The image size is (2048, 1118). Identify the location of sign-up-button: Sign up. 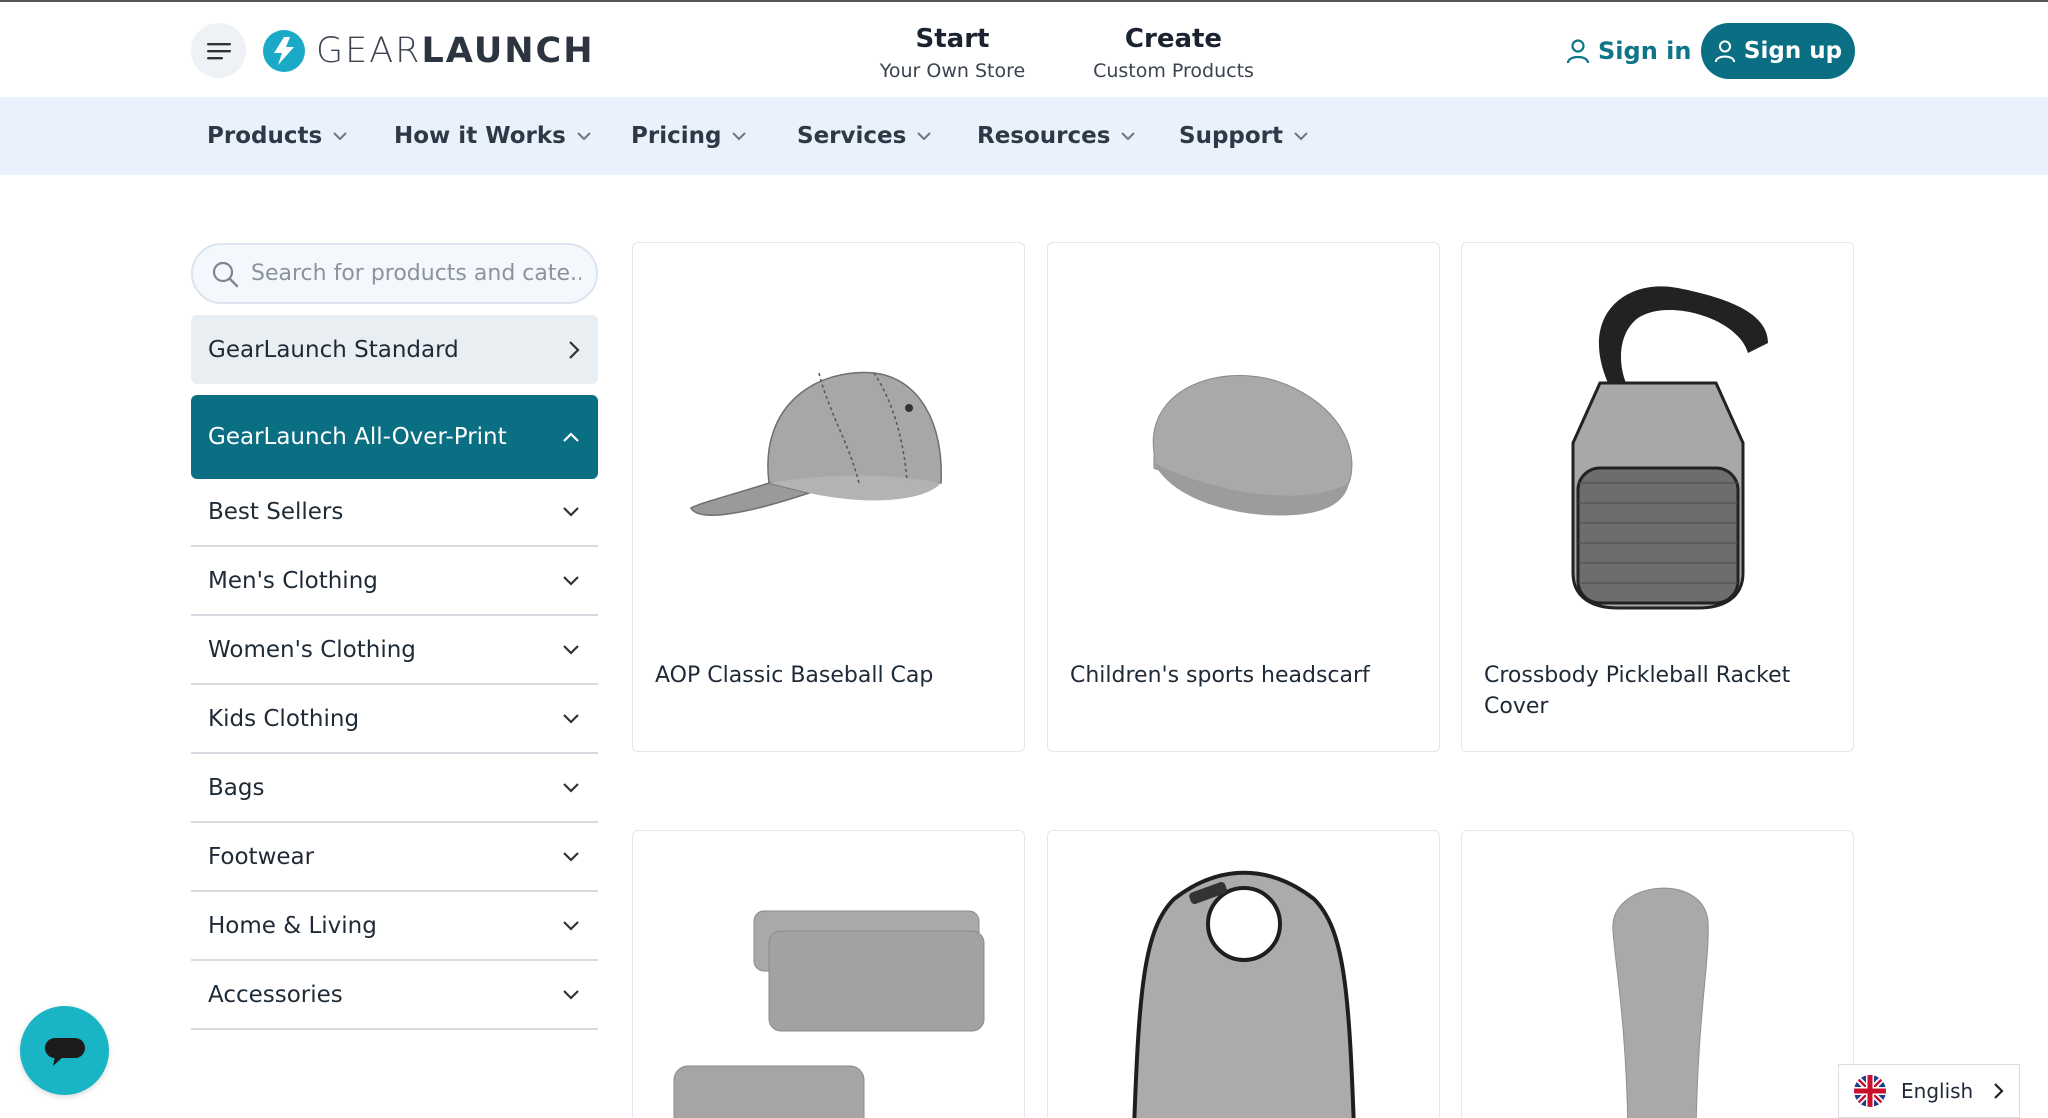
(1778, 51).